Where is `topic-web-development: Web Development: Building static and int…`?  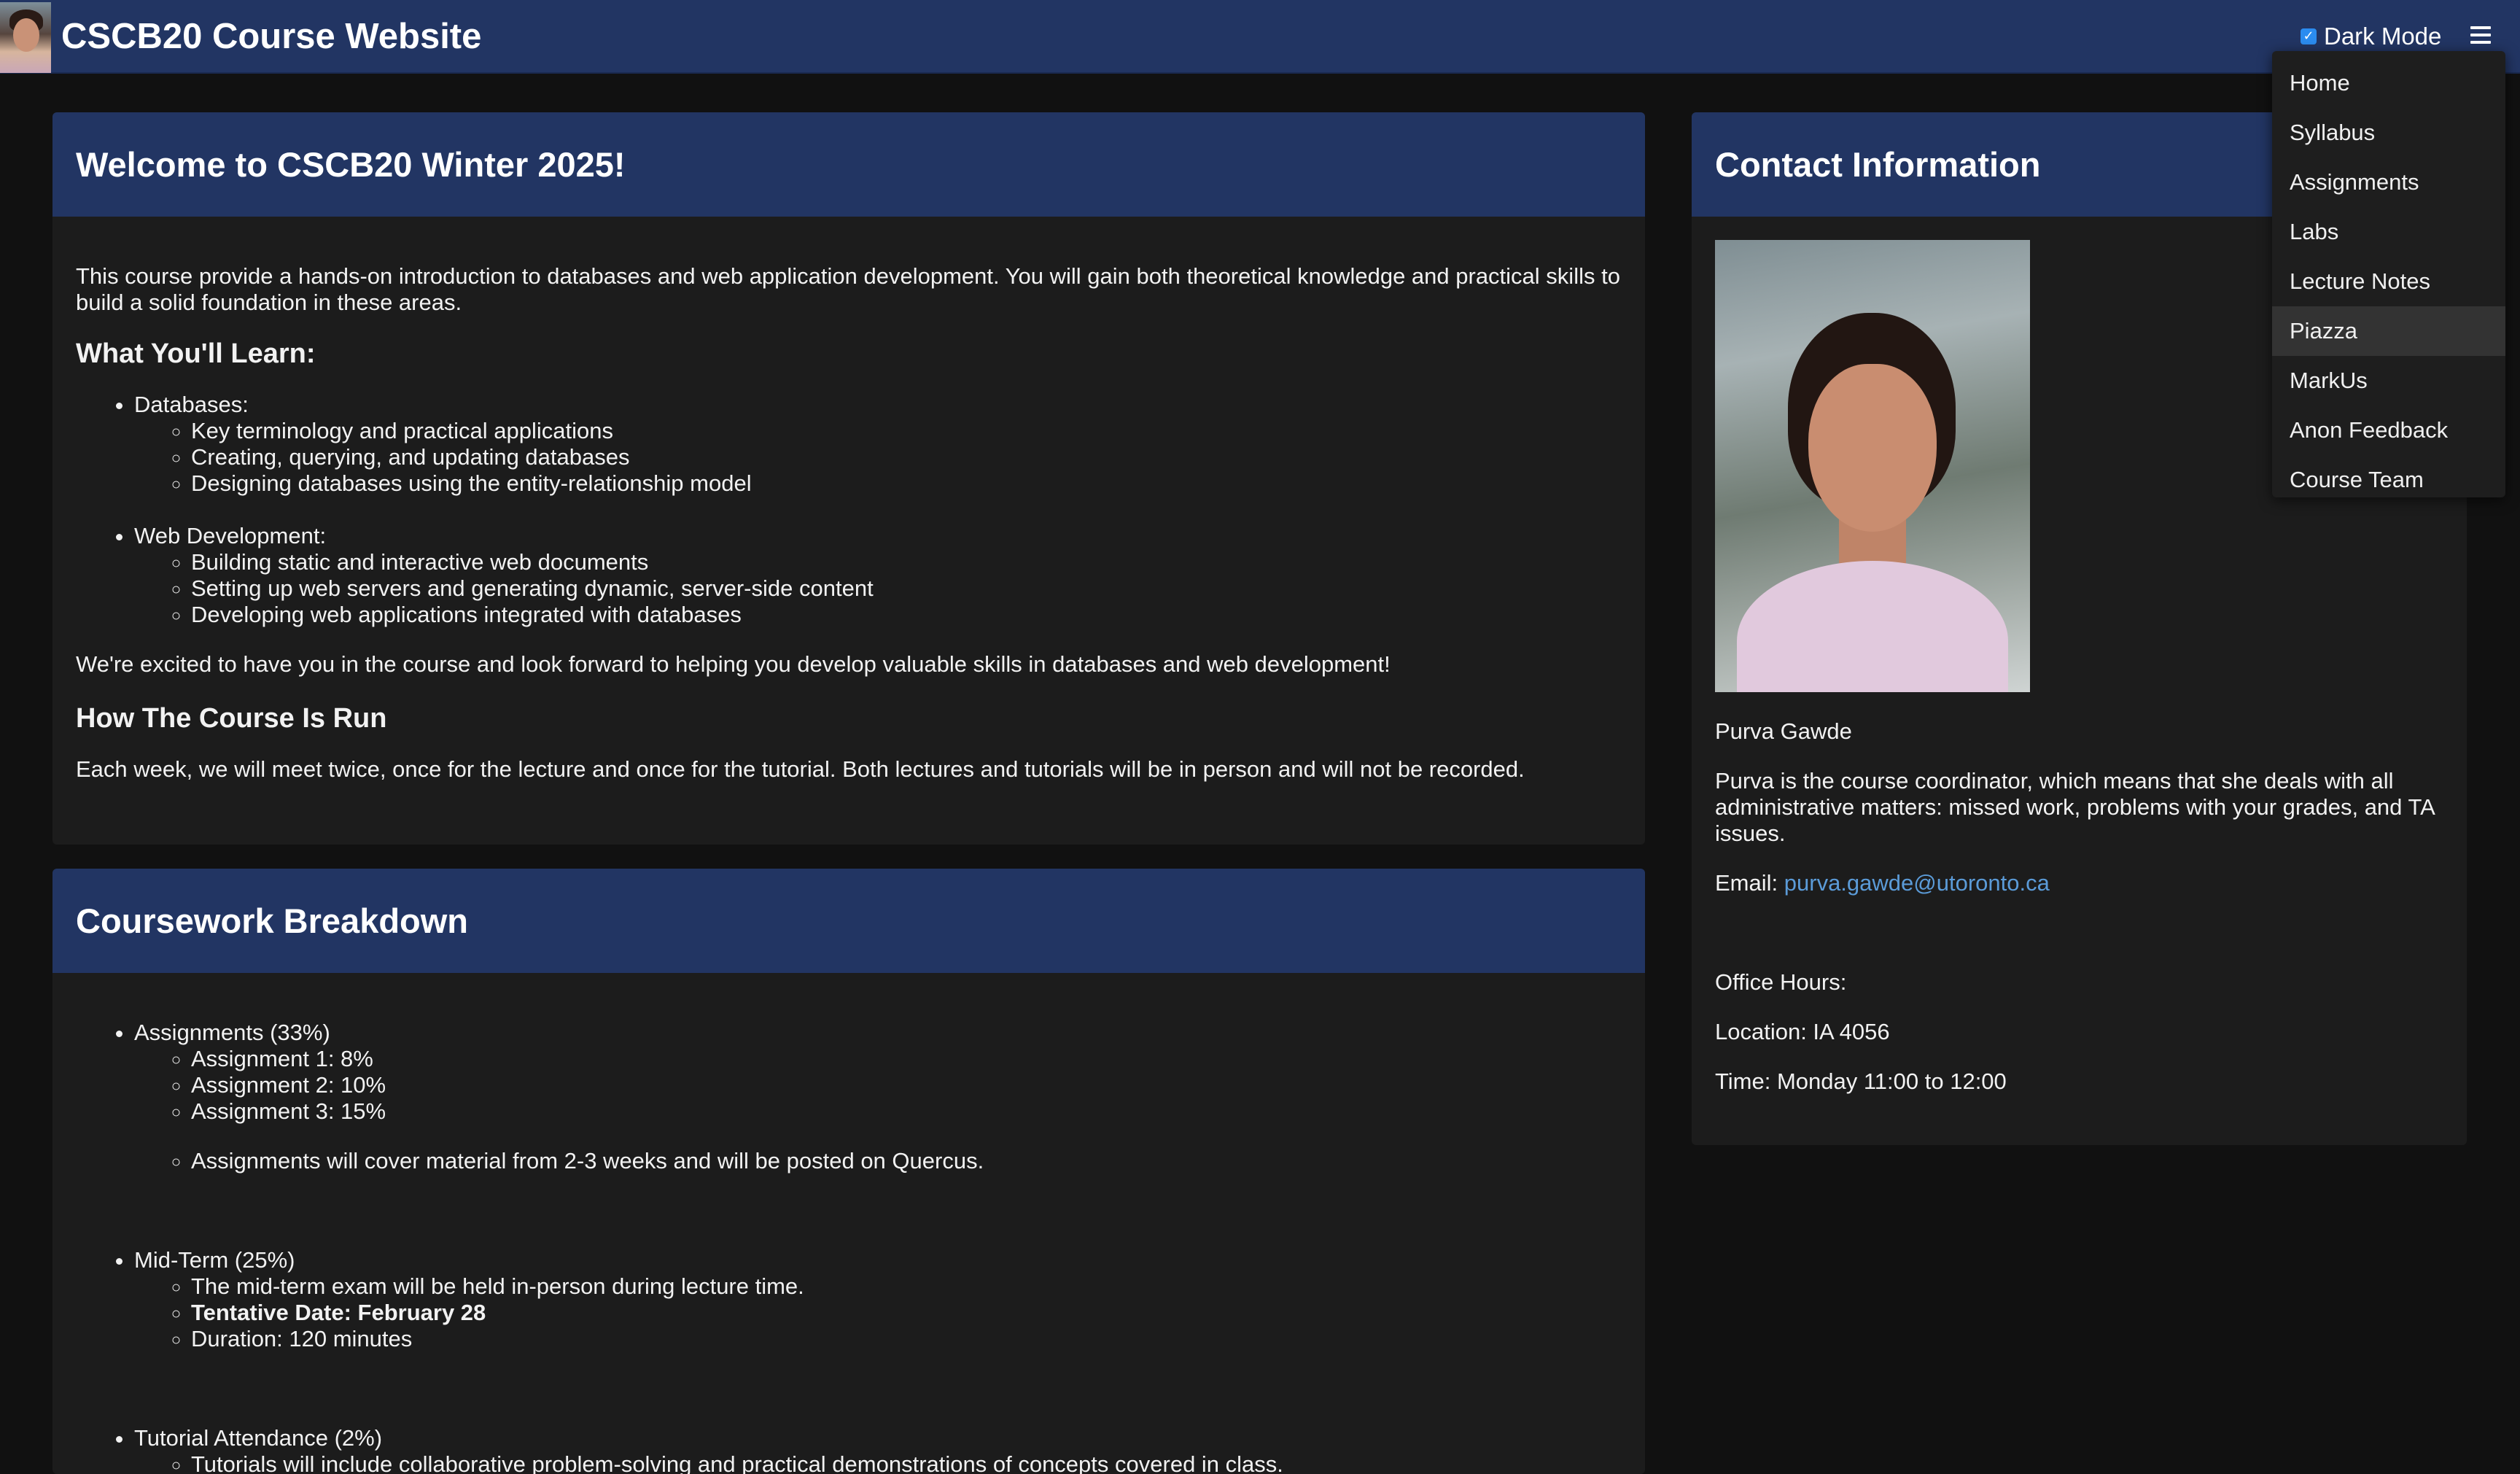 topic-web-development: Web Development: Building static and int… is located at coordinates (878, 575).